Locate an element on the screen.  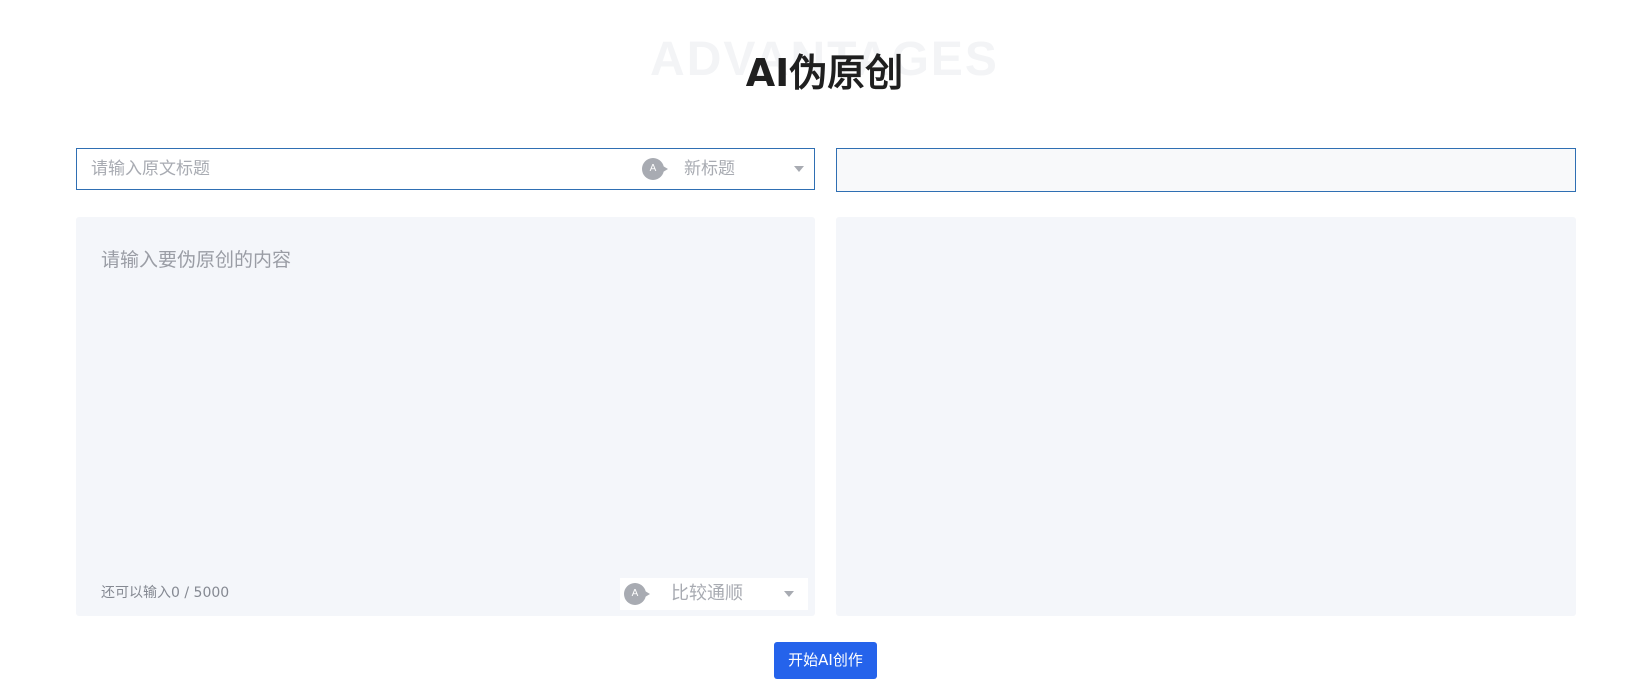
char-counter: 还可以输入0 / 5000 is located at coordinates (165, 593).